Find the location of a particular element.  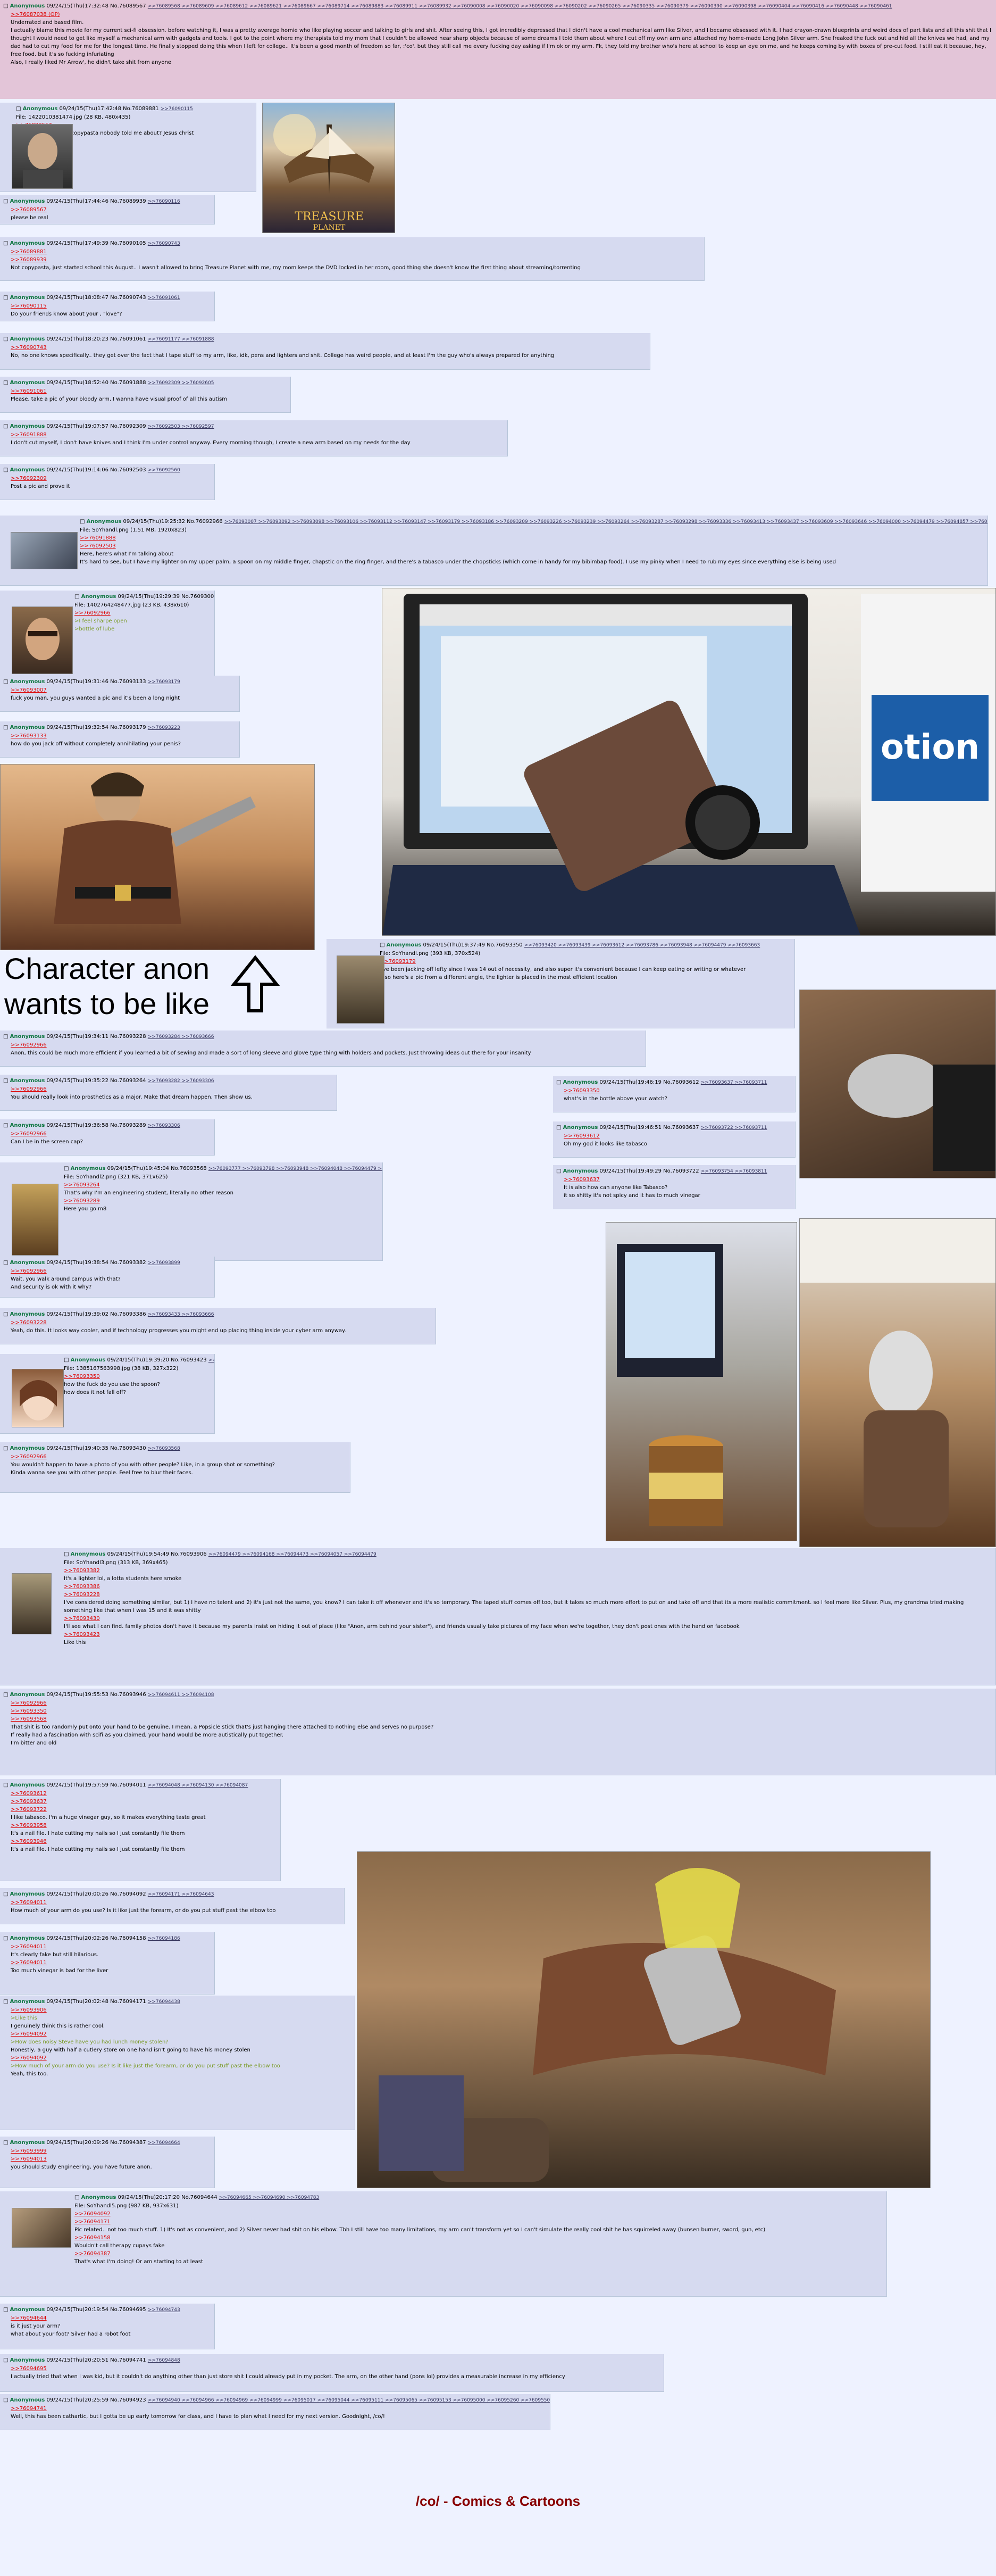

quote-link: >>76093133 is located at coordinates (123, 736).